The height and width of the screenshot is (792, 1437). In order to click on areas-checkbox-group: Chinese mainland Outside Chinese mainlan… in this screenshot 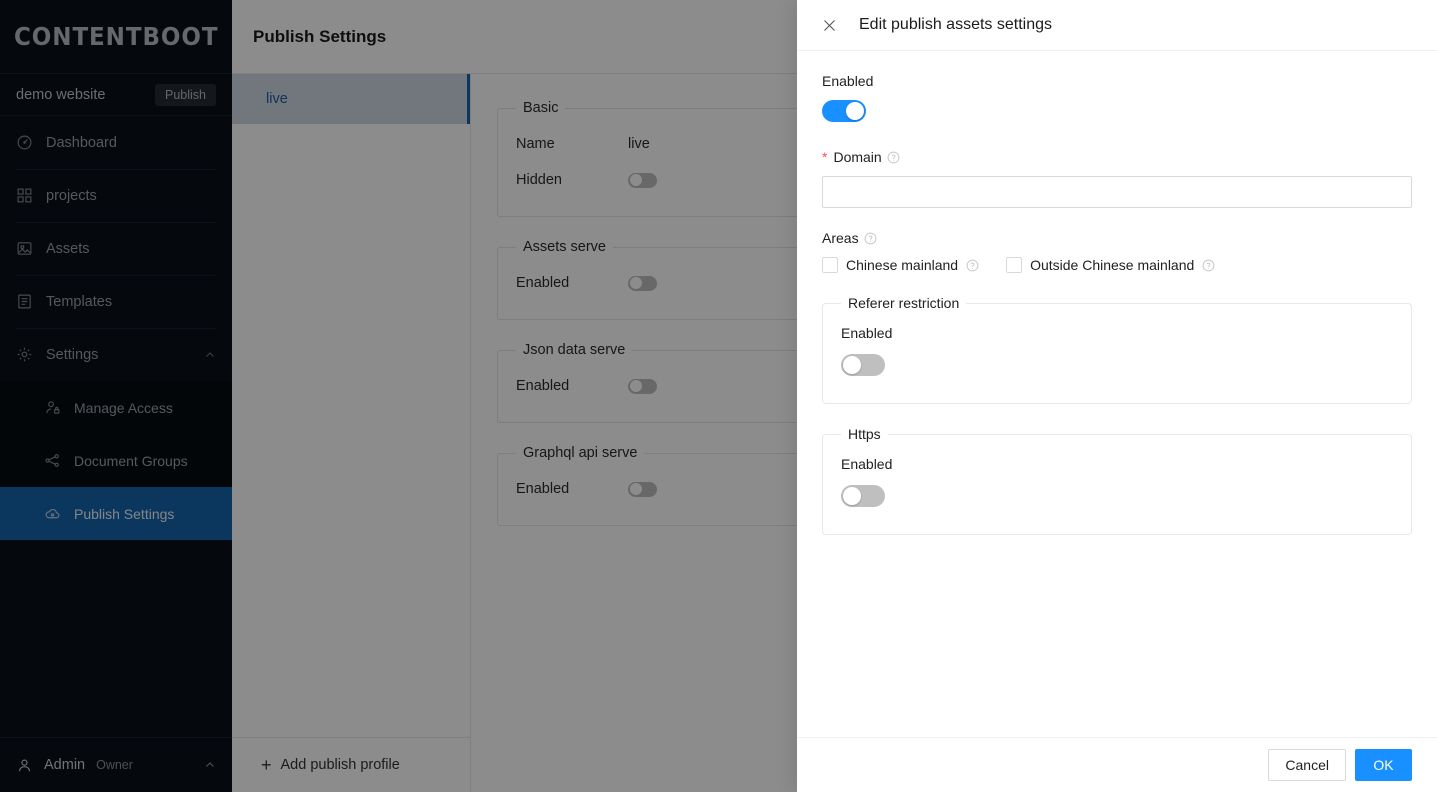, I will do `click(1117, 265)`.